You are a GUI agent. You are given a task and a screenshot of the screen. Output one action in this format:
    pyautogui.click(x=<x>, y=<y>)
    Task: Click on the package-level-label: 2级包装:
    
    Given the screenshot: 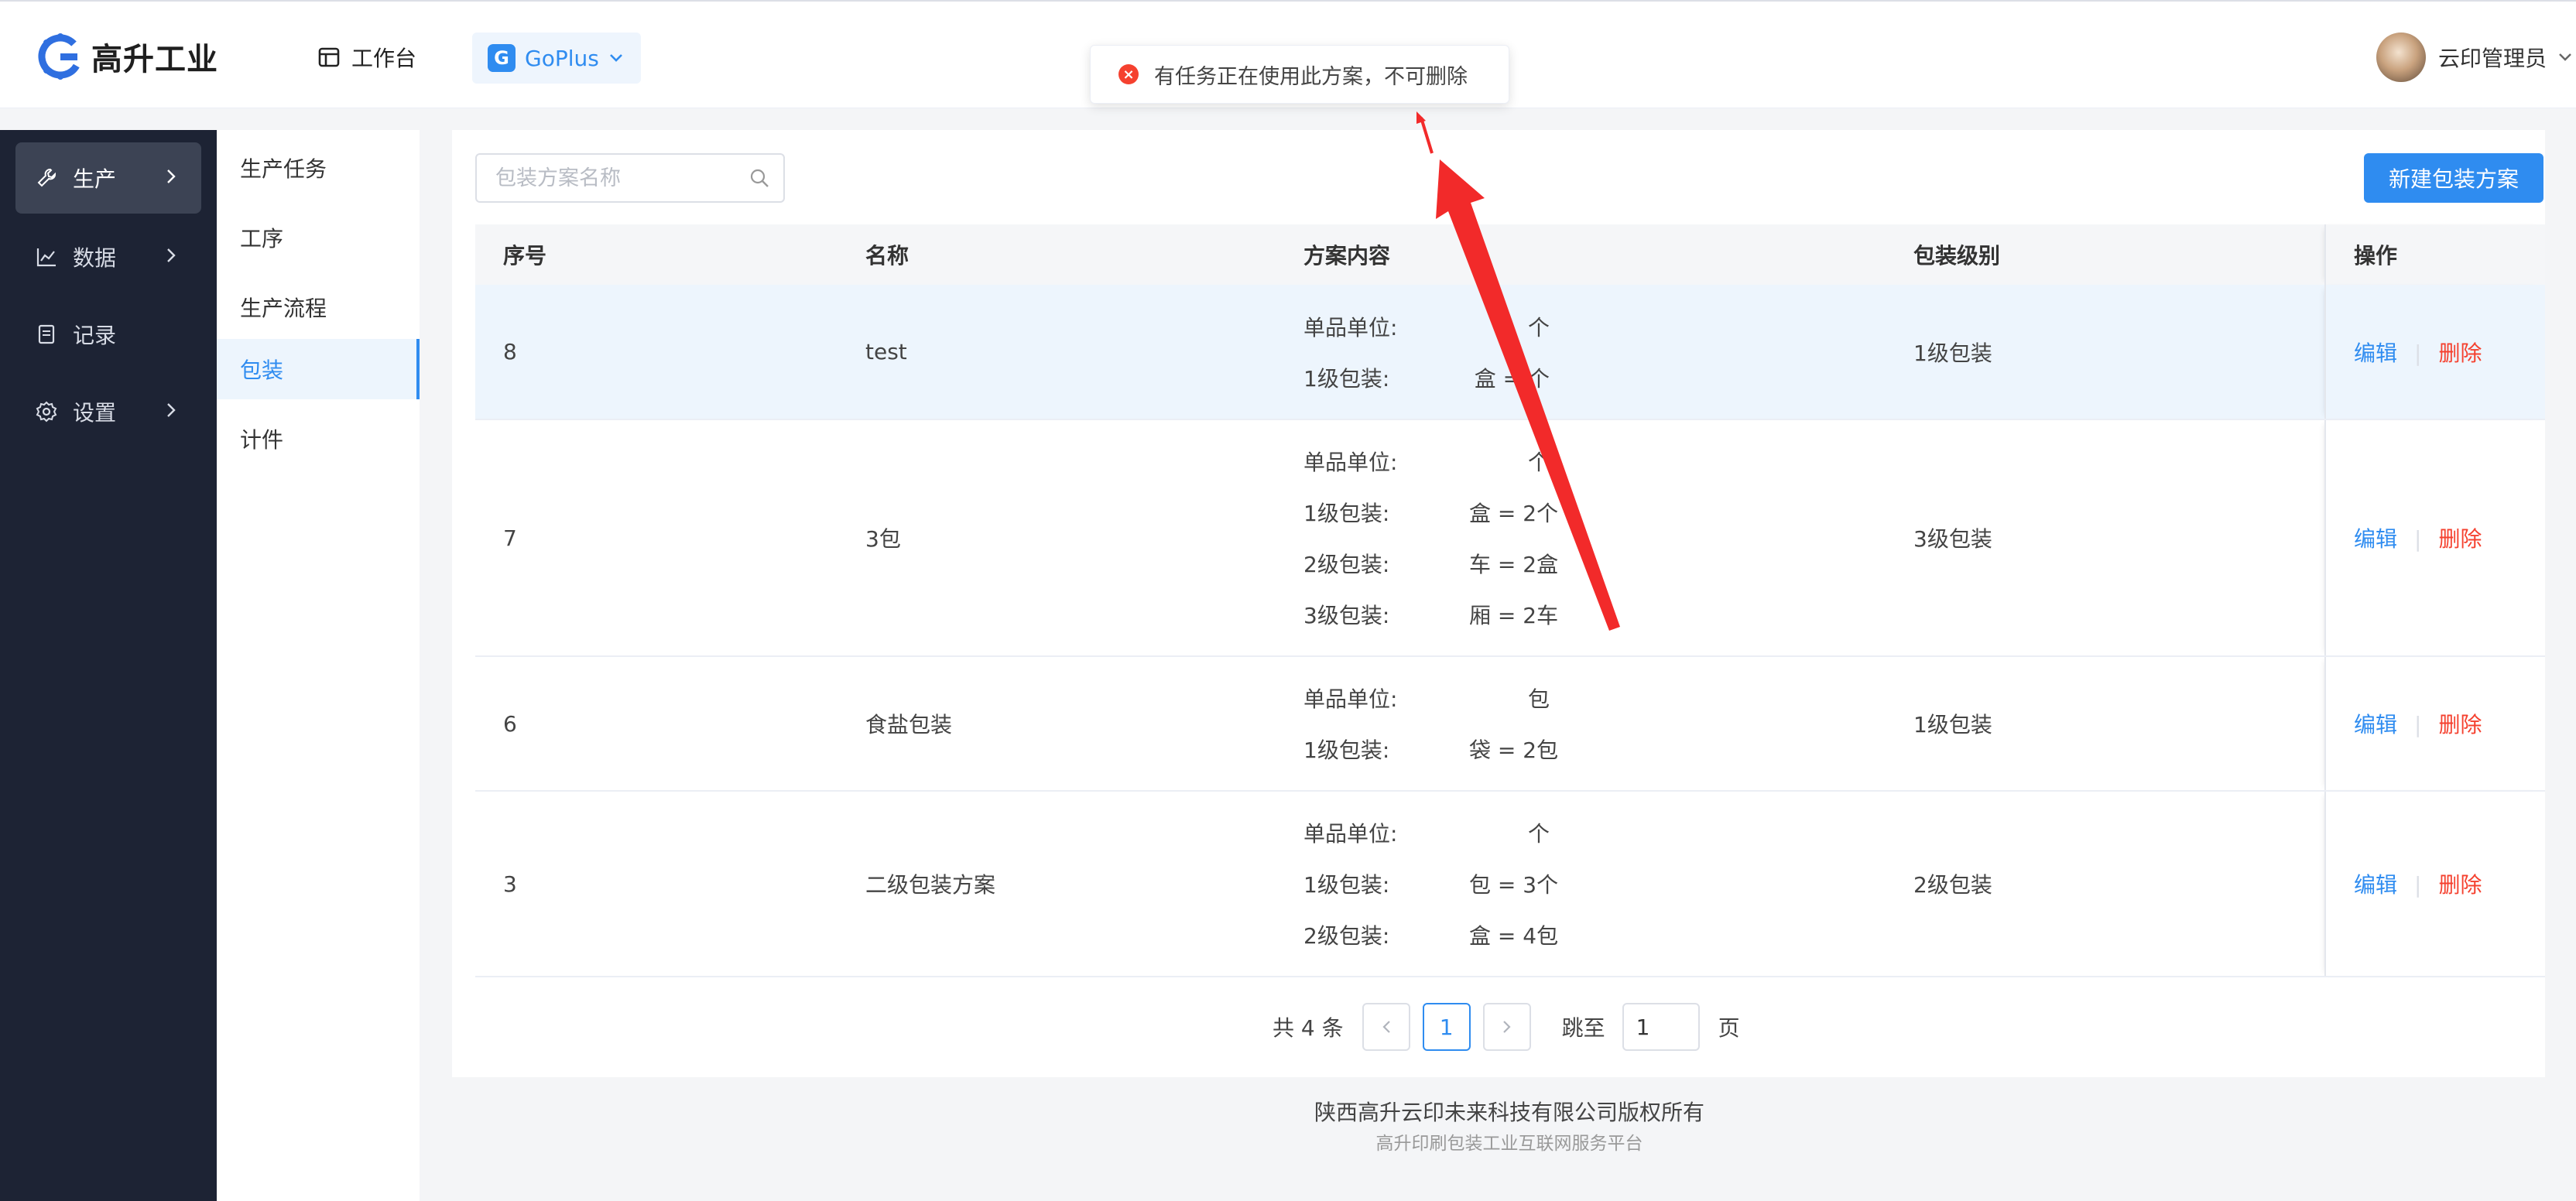 What is the action you would take?
    pyautogui.click(x=1346, y=936)
    